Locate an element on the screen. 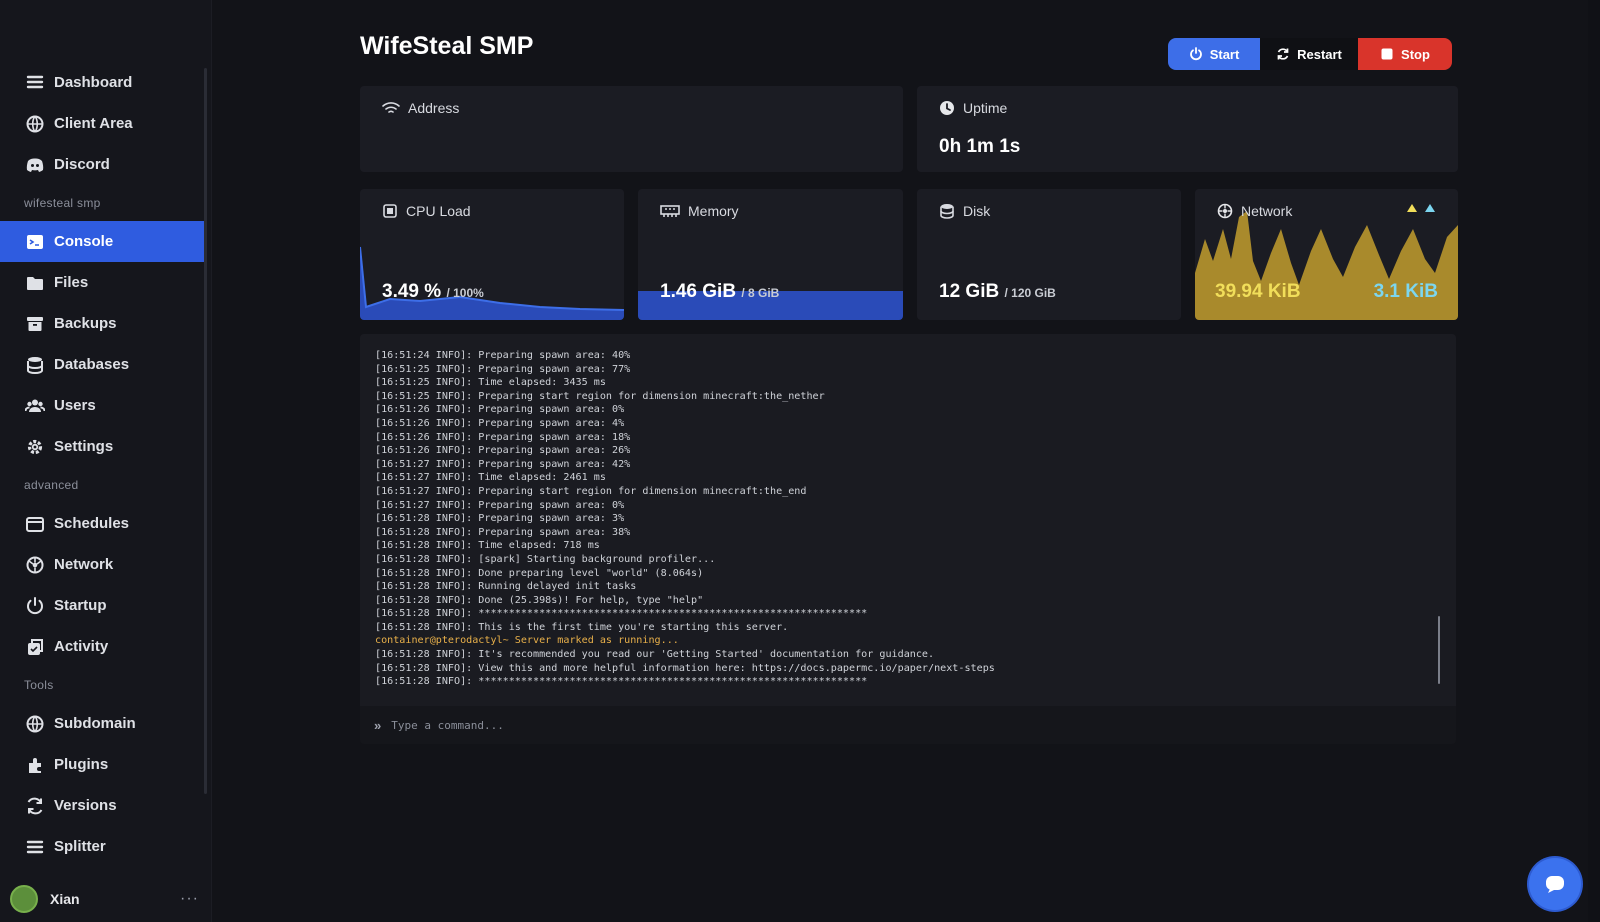  sidebar-item-settings: Settings is located at coordinates (102, 446).